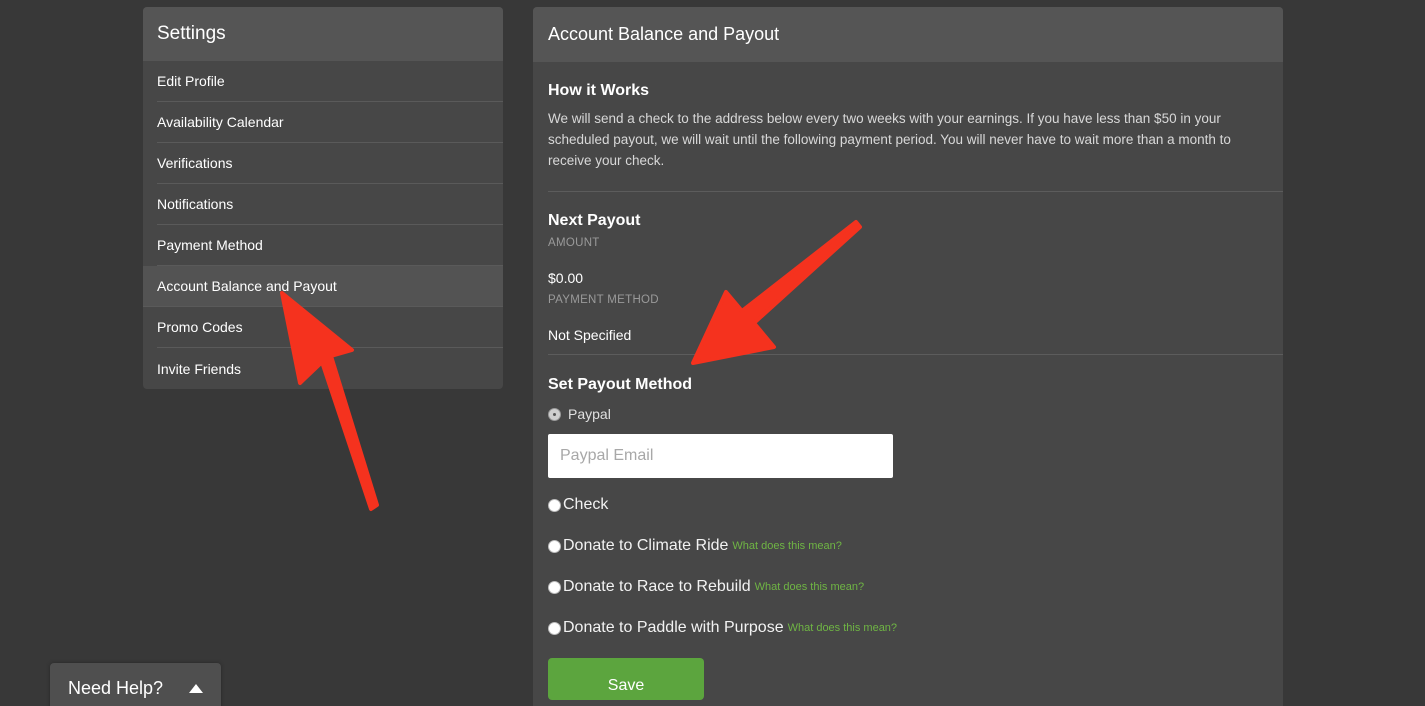 This screenshot has height=706, width=1425. I want to click on sidebar-item-notifications: Notifications, so click(330, 204).